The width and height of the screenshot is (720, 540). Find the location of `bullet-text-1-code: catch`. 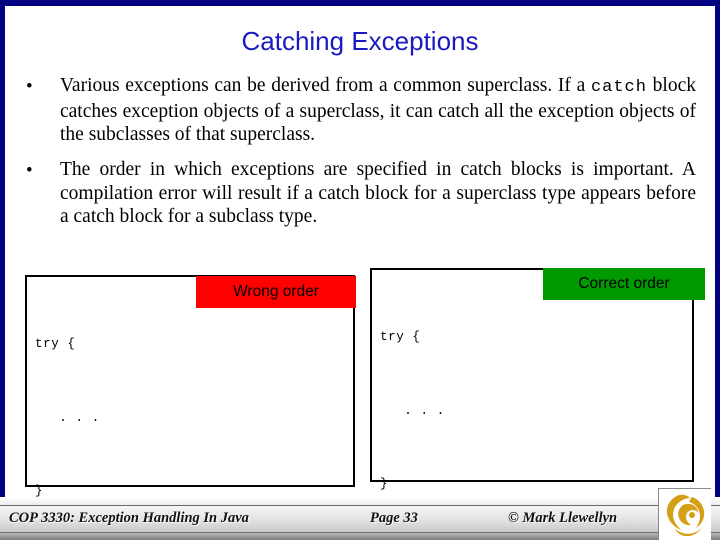

bullet-text-1-code: catch is located at coordinates (618, 87).